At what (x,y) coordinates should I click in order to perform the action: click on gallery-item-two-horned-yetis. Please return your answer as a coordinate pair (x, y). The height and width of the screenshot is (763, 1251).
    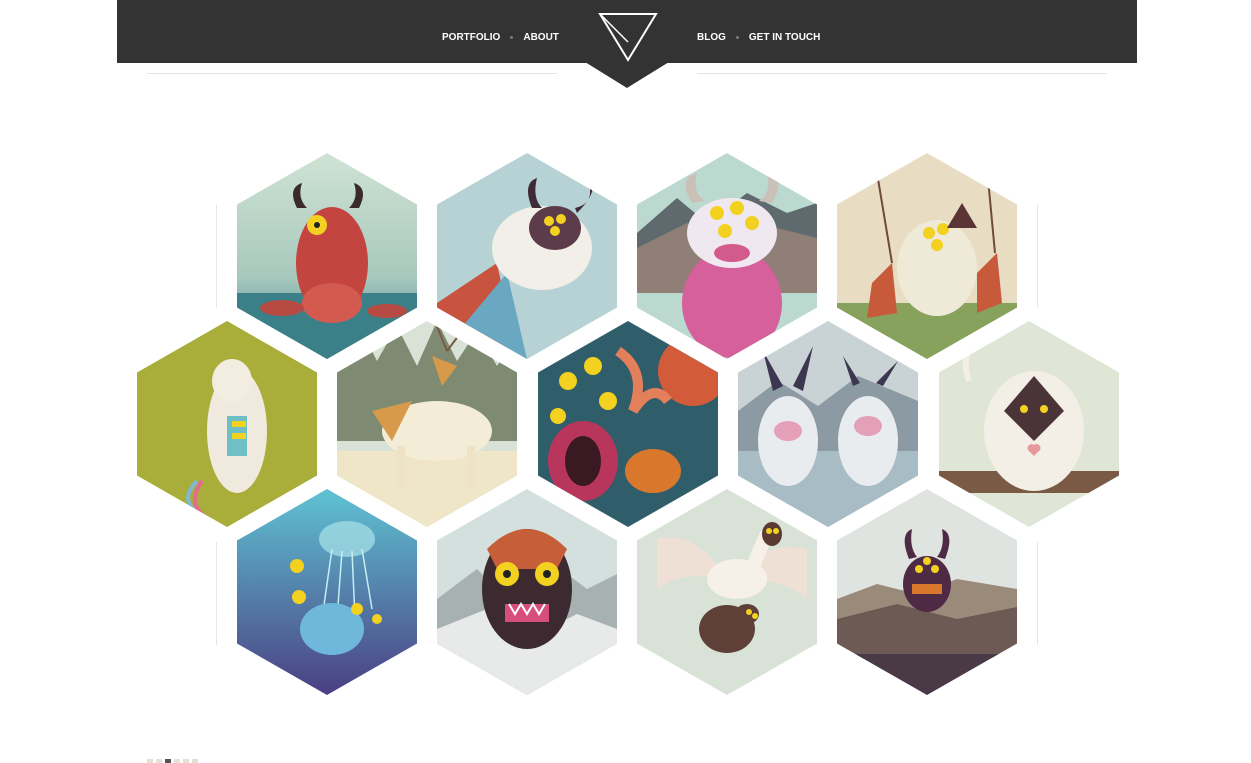
    Looking at the image, I should click on (828, 424).